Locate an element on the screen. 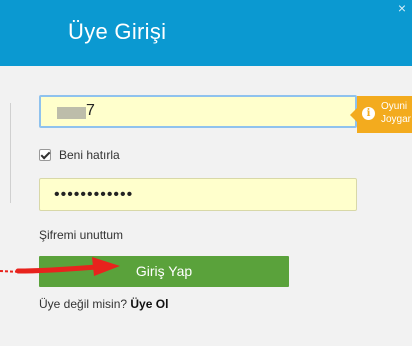  signup-prompt: Üye değil misin? is located at coordinates (83, 304).